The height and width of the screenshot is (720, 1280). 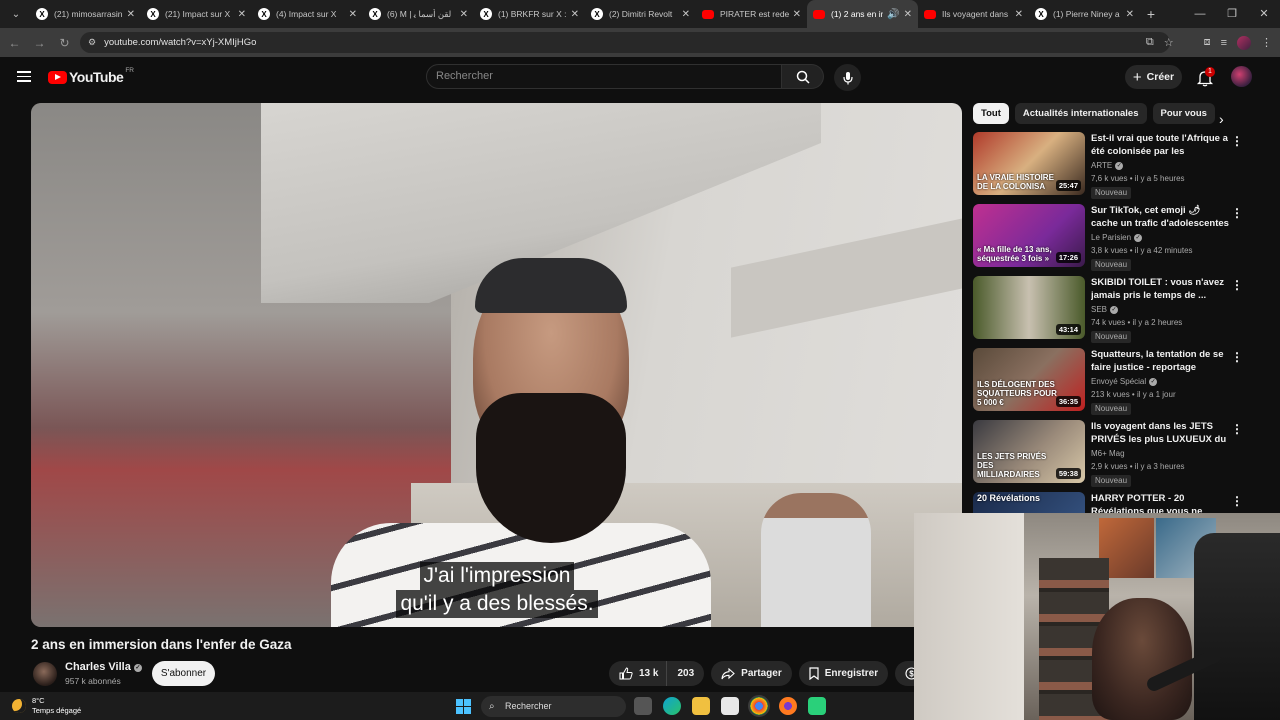 I want to click on browser-tab: X (1) Pierre Niney a ✕, so click(x=1084, y=14).